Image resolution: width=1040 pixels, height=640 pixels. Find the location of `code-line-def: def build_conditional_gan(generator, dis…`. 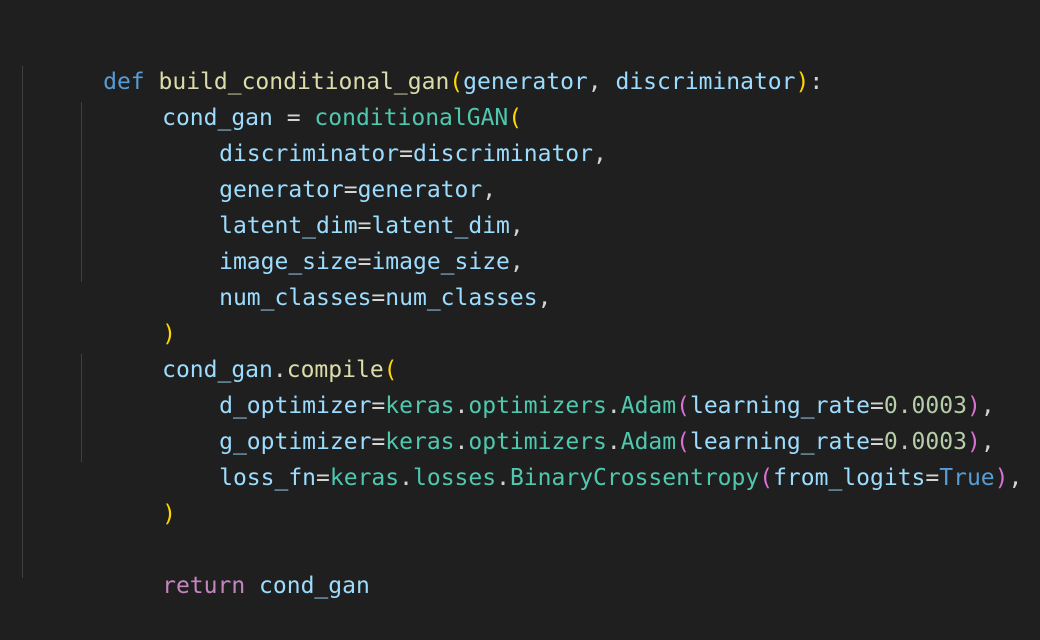

code-line-def: def build_conditional_gan(generator, dis… is located at coordinates (463, 82).